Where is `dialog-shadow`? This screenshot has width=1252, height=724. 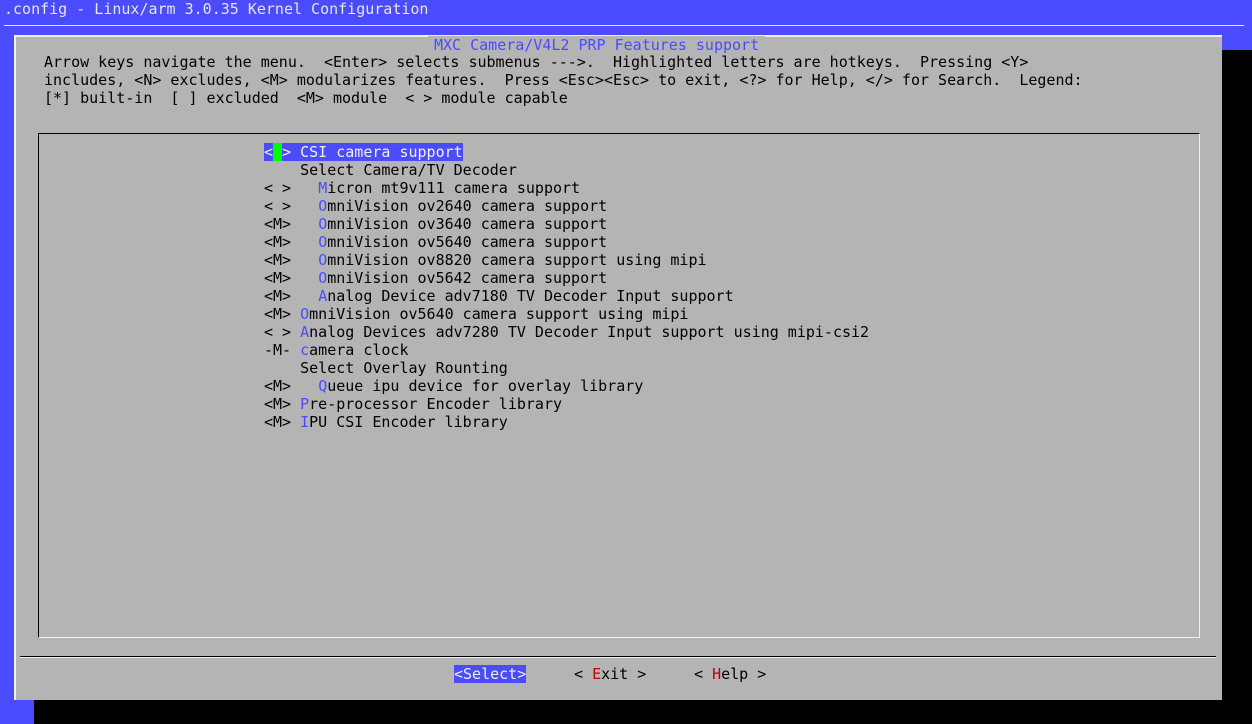 dialog-shadow is located at coordinates (1237, 387).